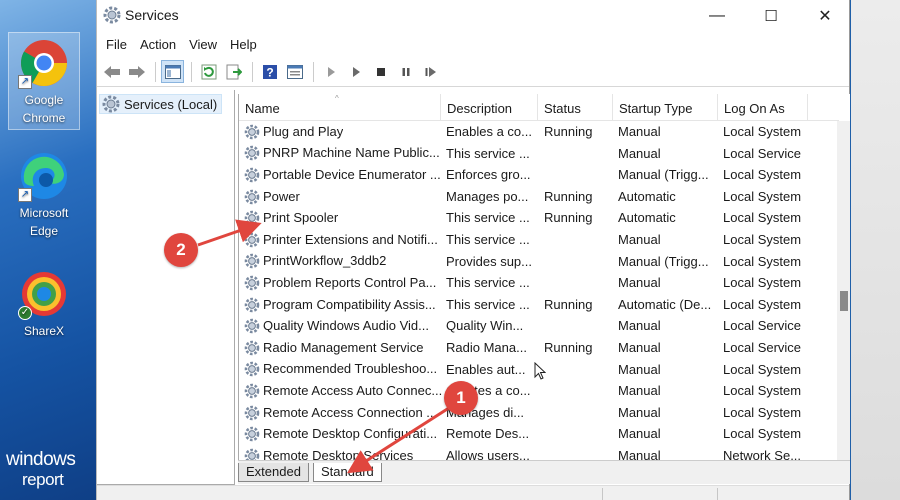  What do you see at coordinates (44, 63) in the screenshot?
I see `chrome-icon: ↗` at bounding box center [44, 63].